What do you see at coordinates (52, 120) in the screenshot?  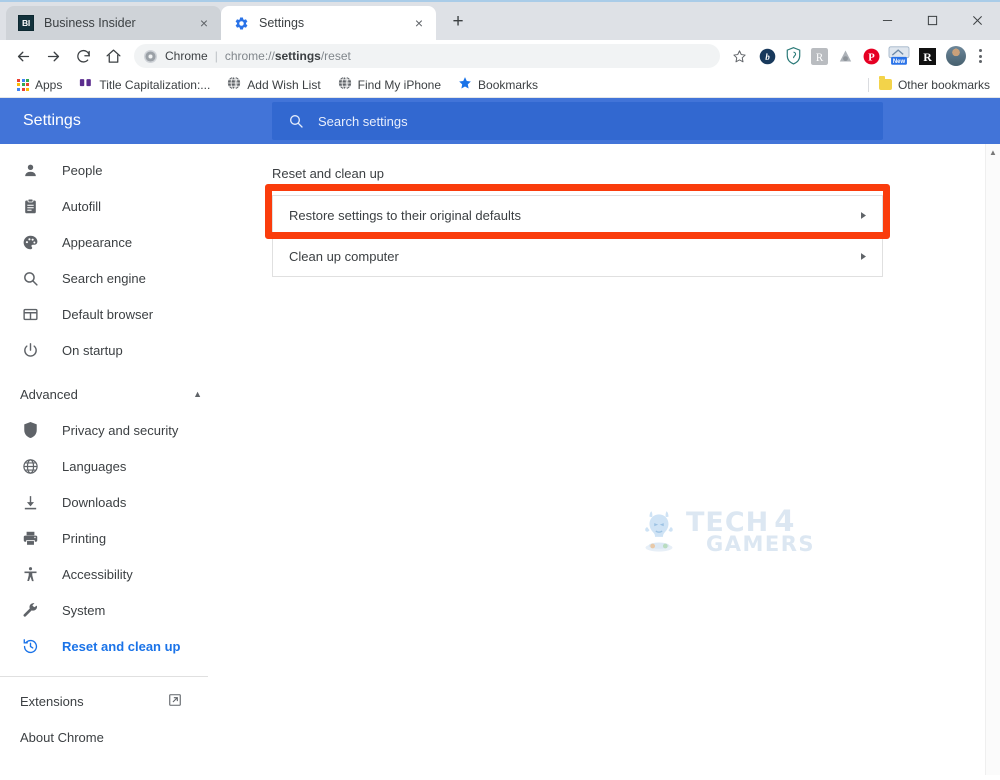 I see `page-title: Settings` at bounding box center [52, 120].